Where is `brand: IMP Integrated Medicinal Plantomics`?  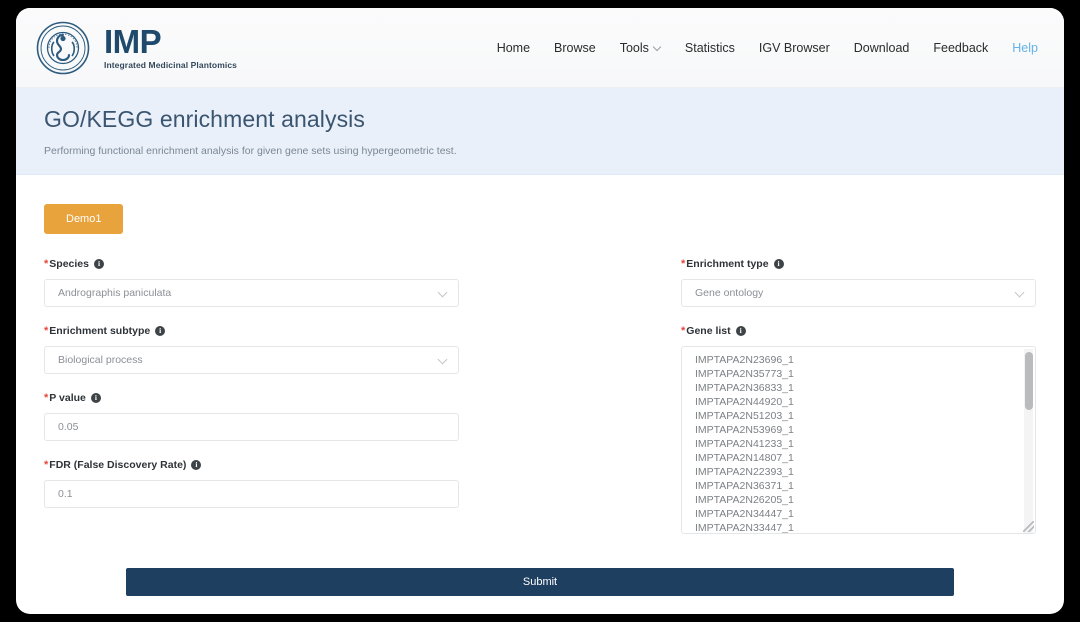
brand: IMP Integrated Medicinal Plantomics is located at coordinates (136, 48).